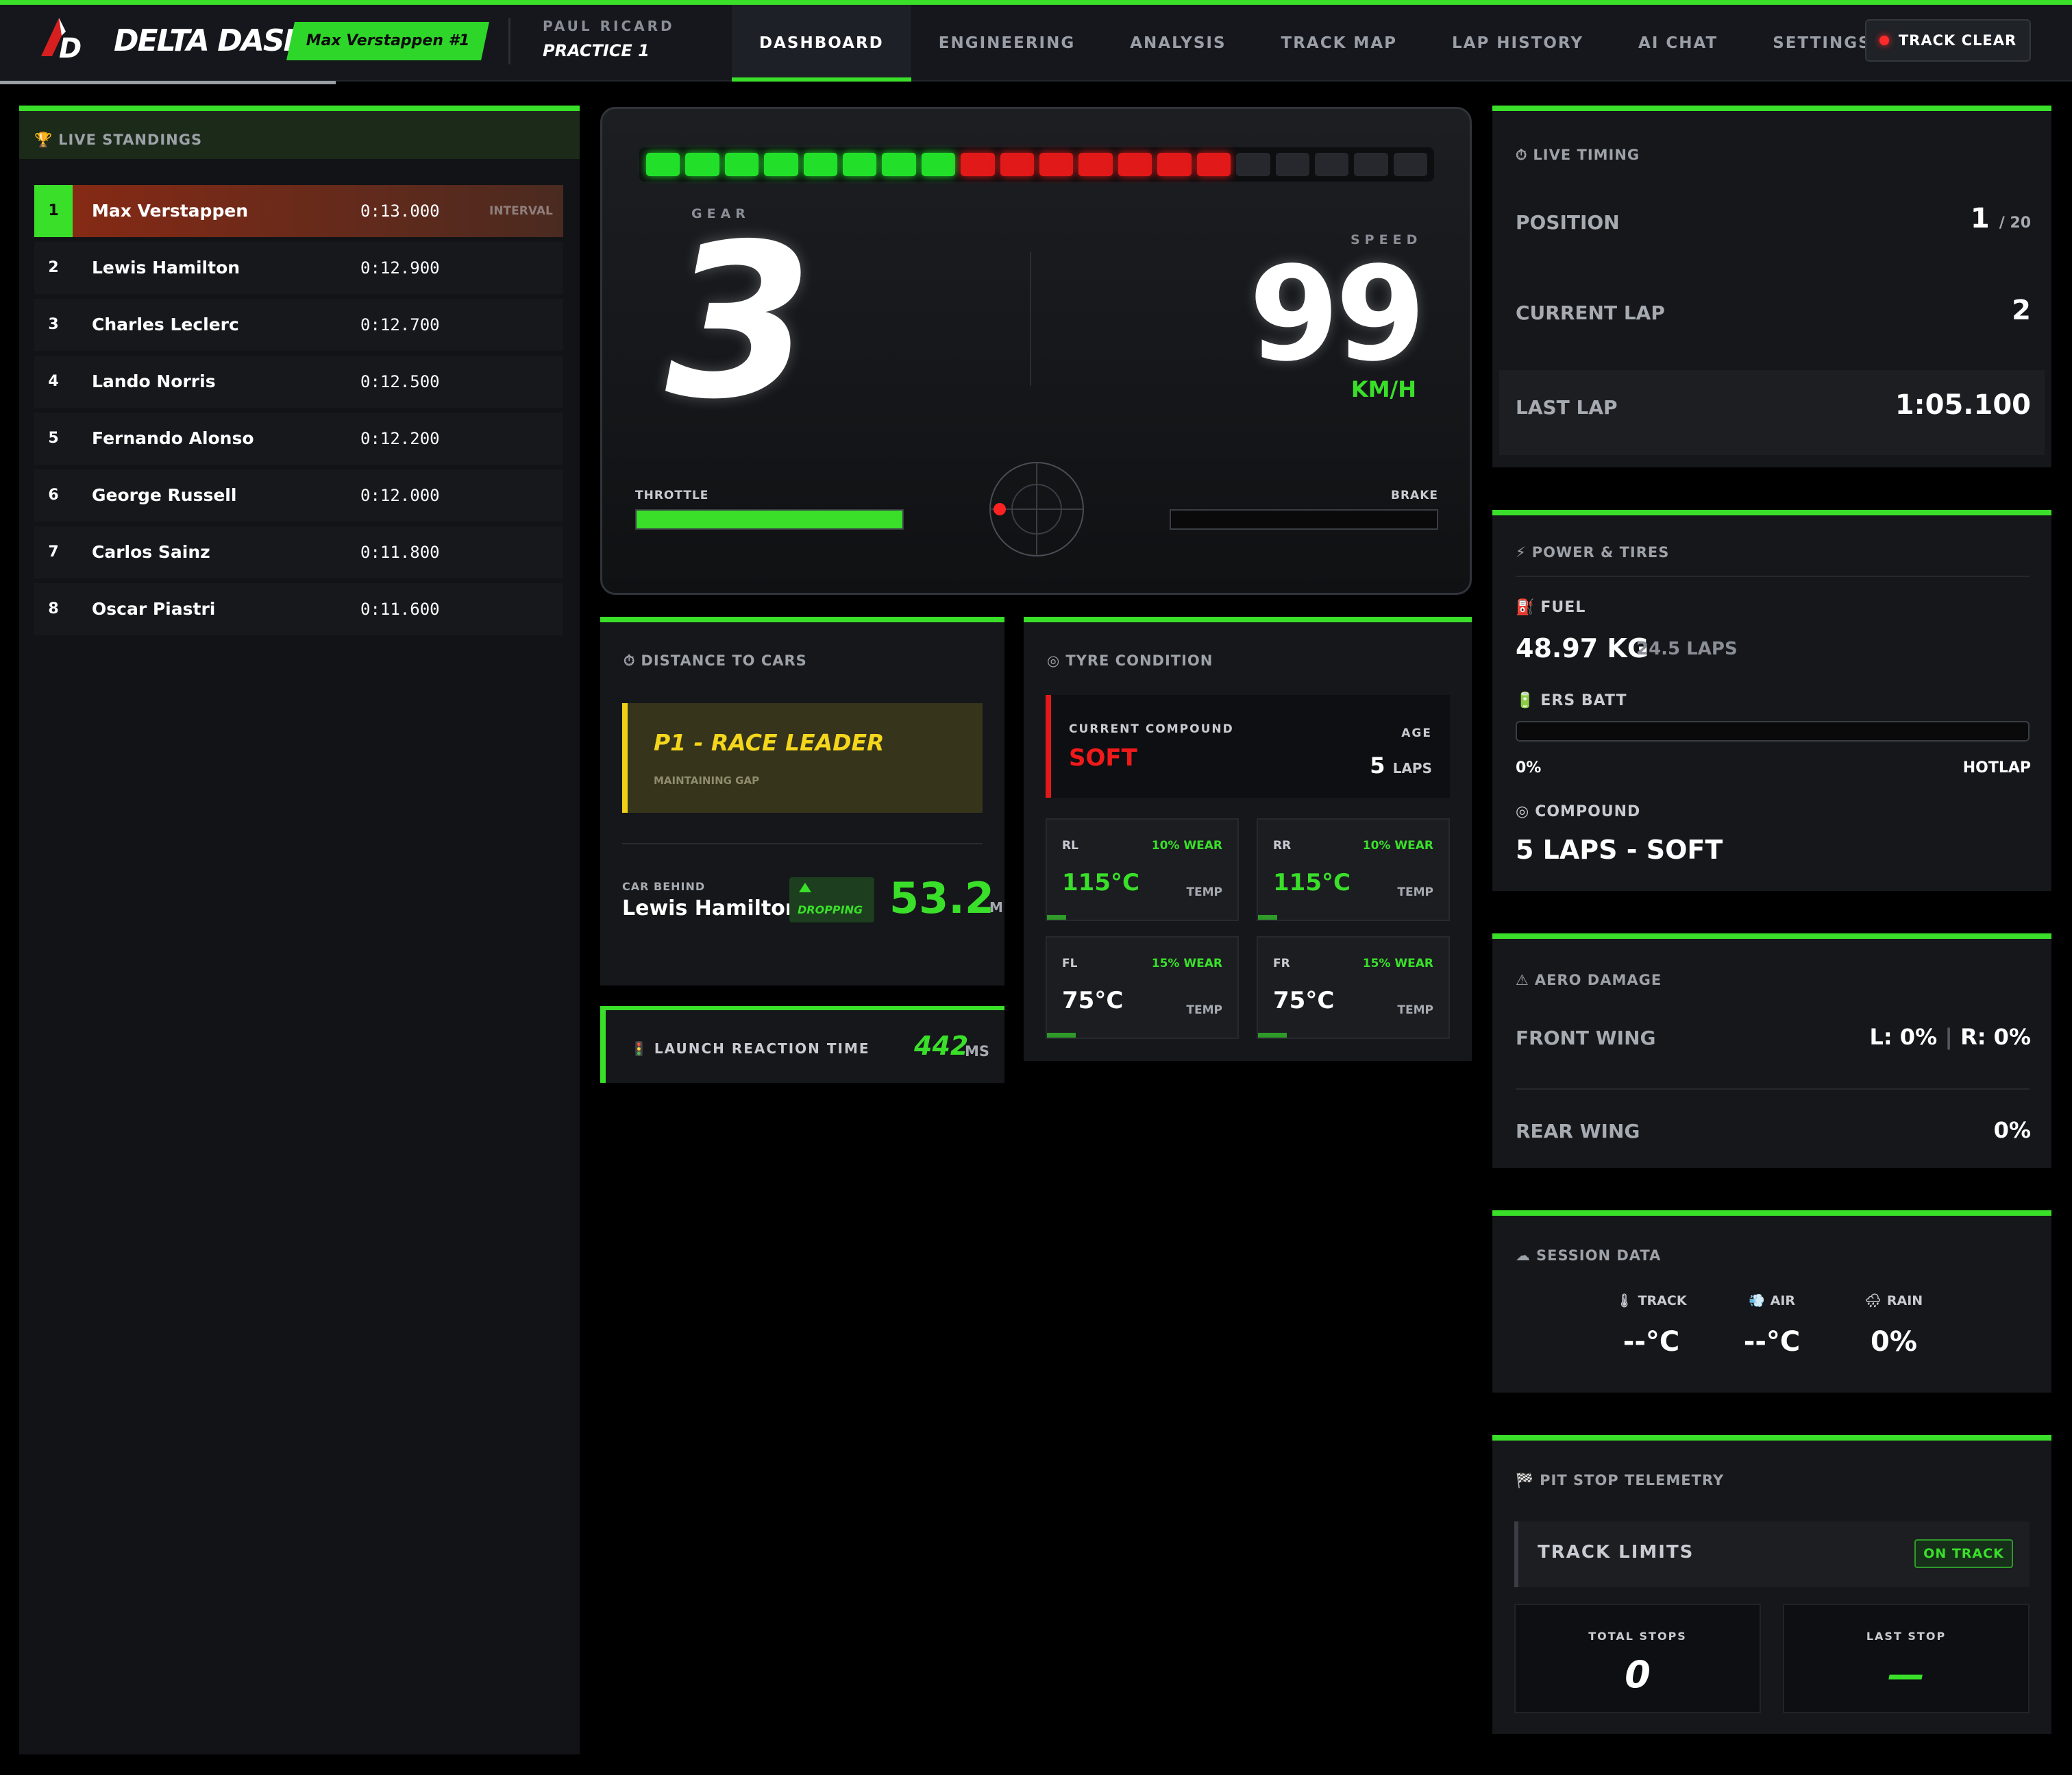 The height and width of the screenshot is (1775, 2072). Describe the element at coordinates (1339, 43) in the screenshot. I see `tab-track-map: TRACK MAP` at that location.